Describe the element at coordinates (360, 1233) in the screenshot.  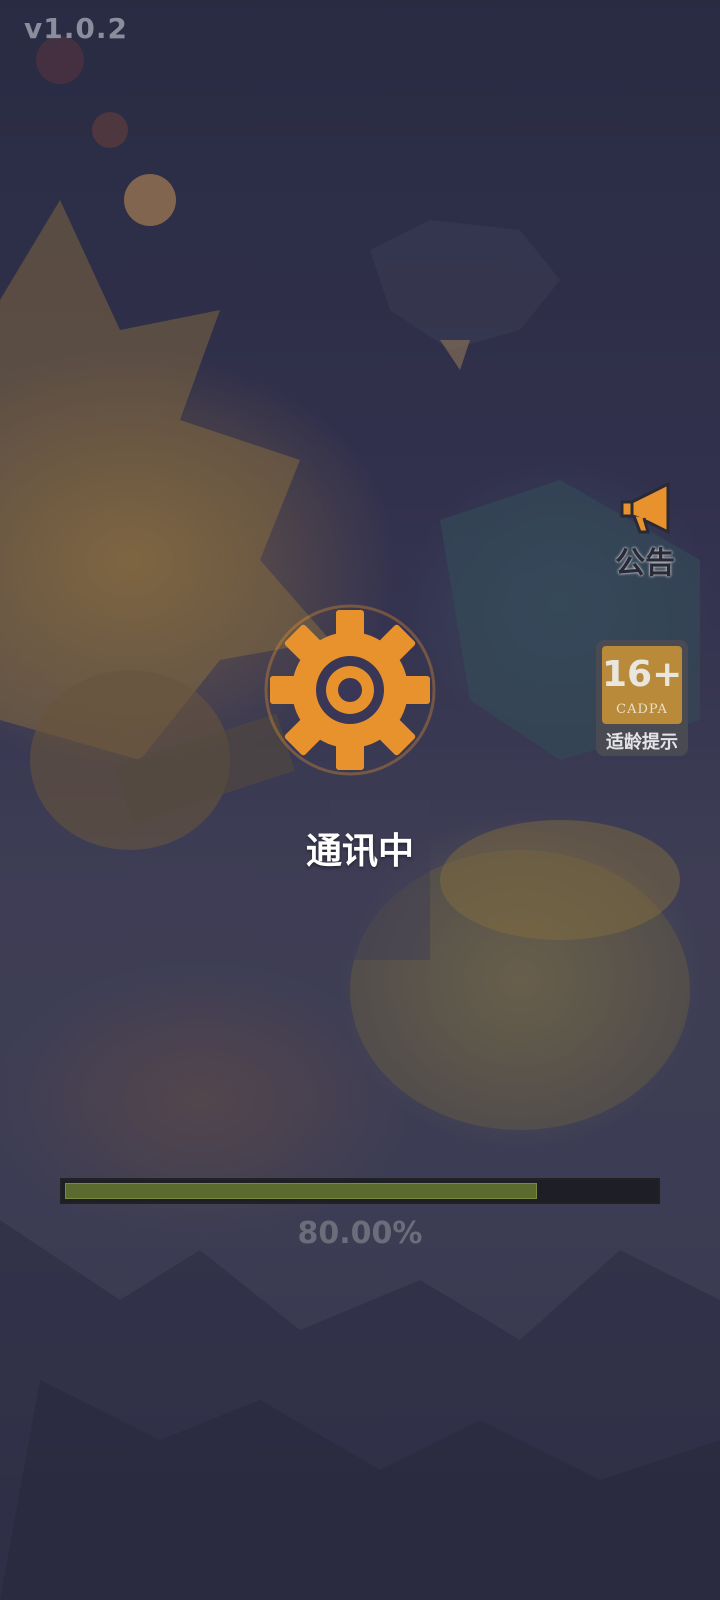
I see `progress-percentage: 80.00%` at that location.